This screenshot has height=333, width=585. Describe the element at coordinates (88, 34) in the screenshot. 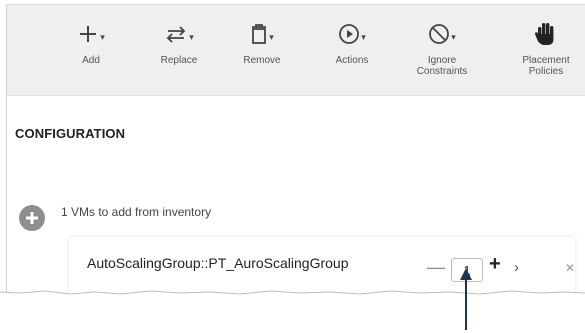

I see `plus-icon` at that location.